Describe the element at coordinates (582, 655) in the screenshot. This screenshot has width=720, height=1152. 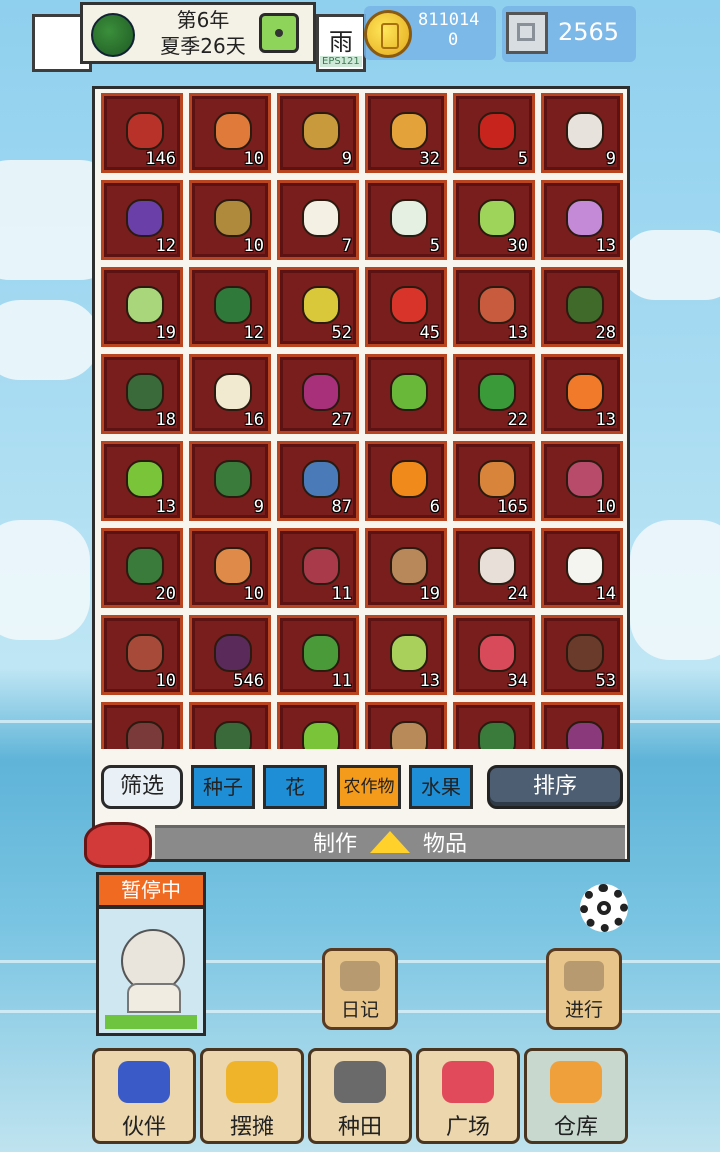
I see `inventory-slot: 53` at that location.